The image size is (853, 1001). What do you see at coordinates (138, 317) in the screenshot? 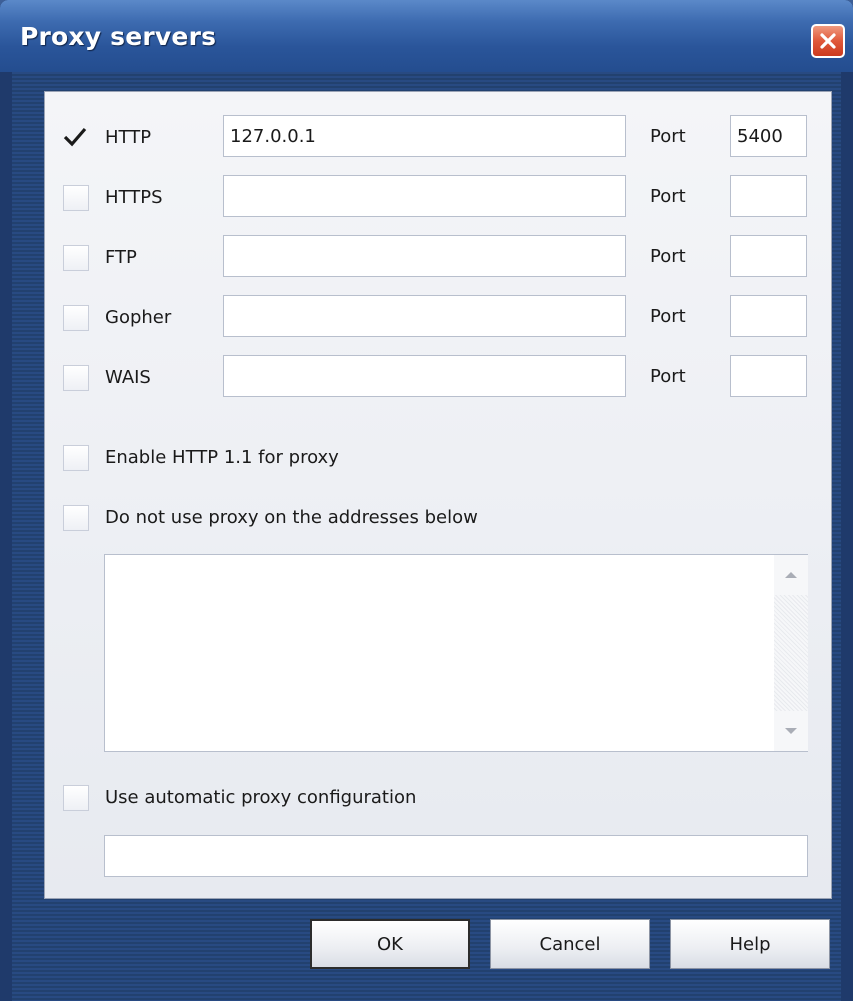
I see `gopher-label: Gopher` at bounding box center [138, 317].